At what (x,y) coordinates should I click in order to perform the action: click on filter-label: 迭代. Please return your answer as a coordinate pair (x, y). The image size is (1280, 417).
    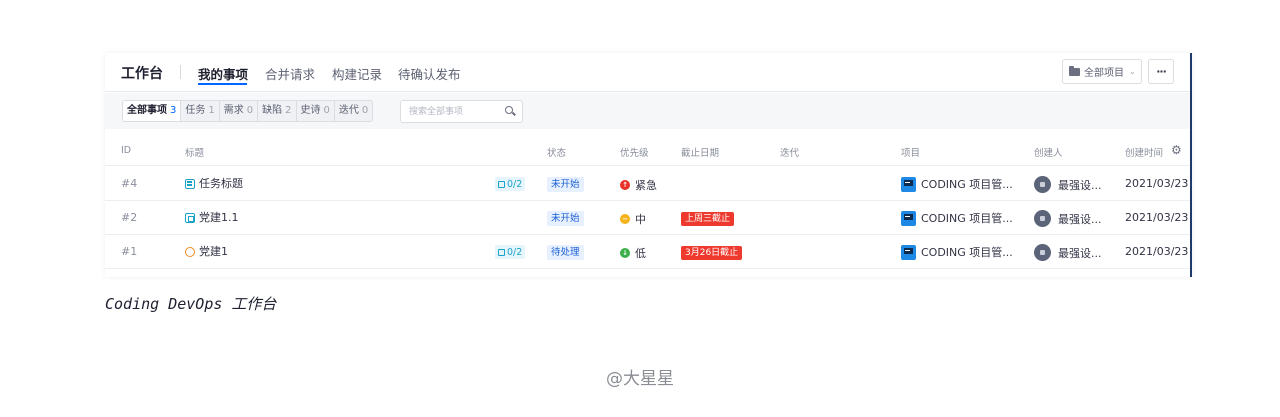
    Looking at the image, I should click on (348, 110).